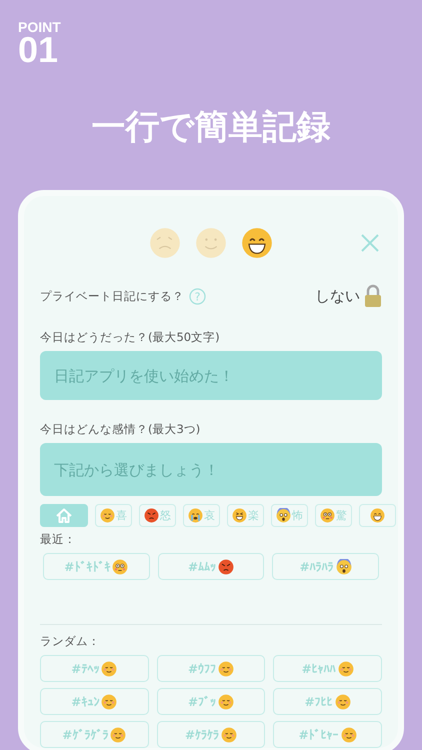 Image resolution: width=422 pixels, height=750 pixels. Describe the element at coordinates (197, 296) in the screenshot. I see `help-icon: ?` at that location.